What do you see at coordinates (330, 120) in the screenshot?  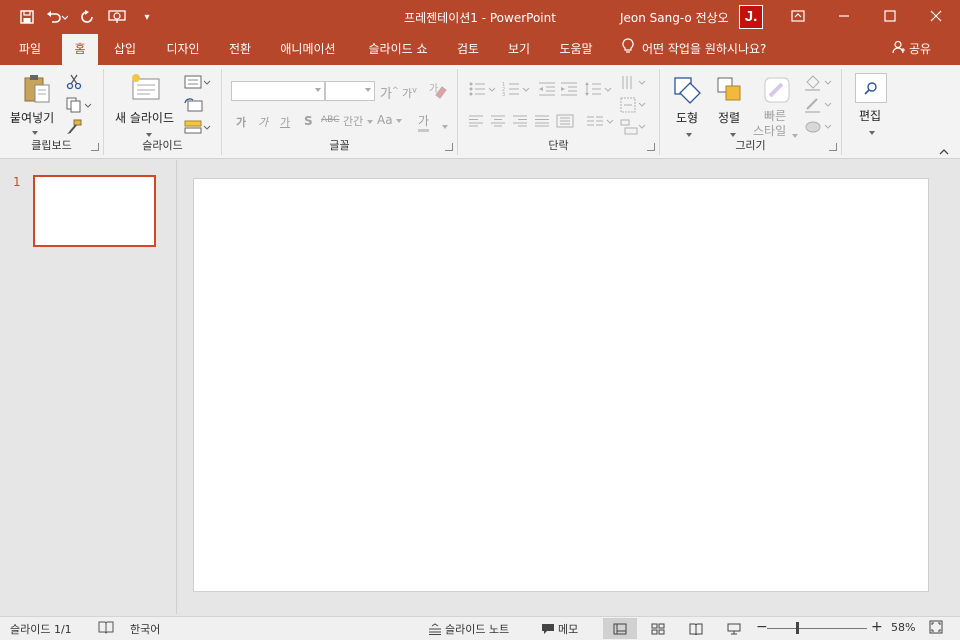 I see `strikethrough-icon: ABC` at bounding box center [330, 120].